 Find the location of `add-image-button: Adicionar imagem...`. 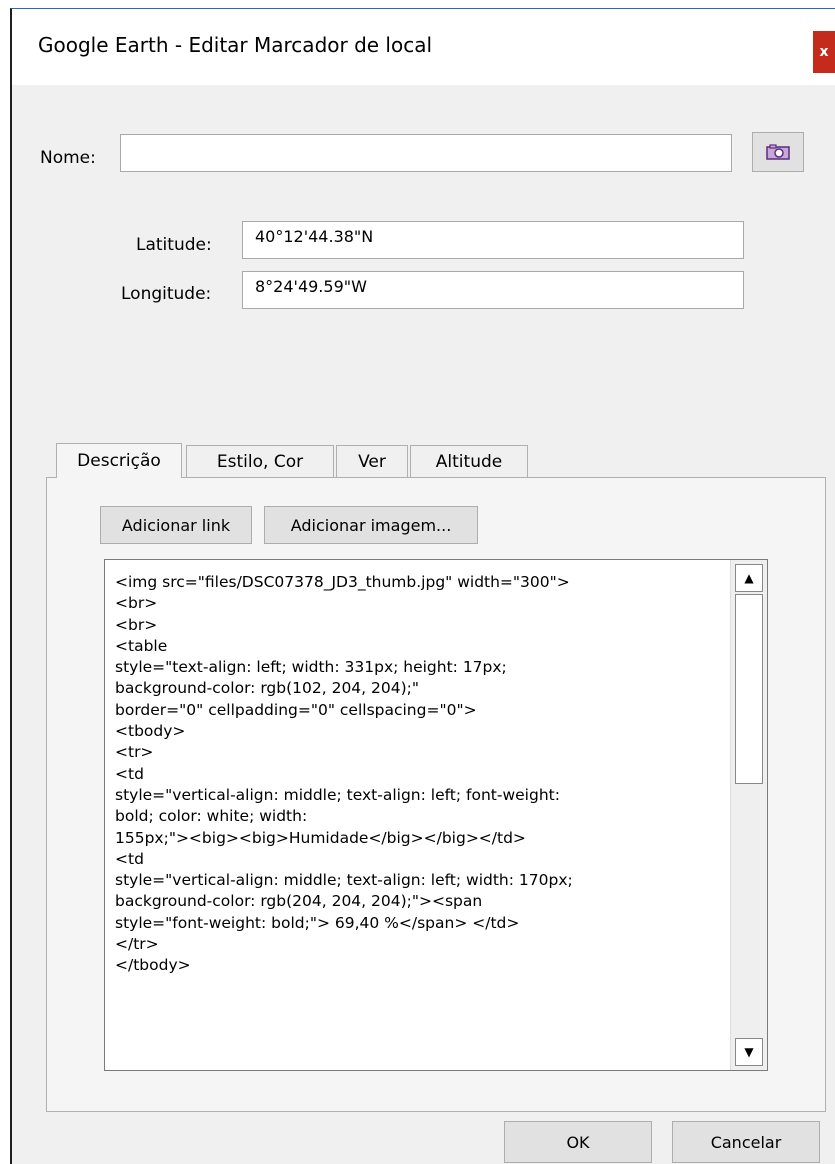

add-image-button: Adicionar imagem... is located at coordinates (371, 525).